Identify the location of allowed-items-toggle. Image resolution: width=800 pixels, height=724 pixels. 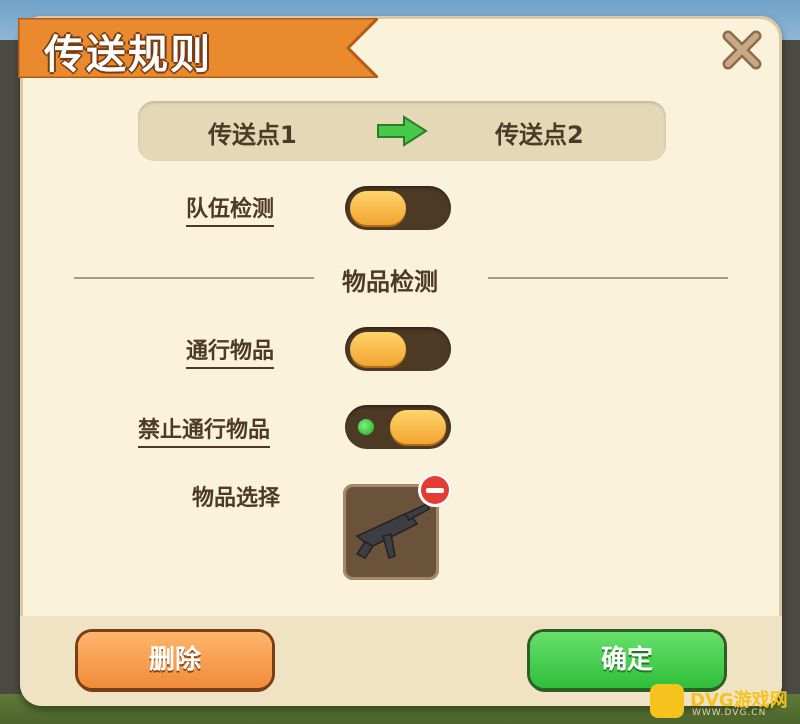
(398, 349).